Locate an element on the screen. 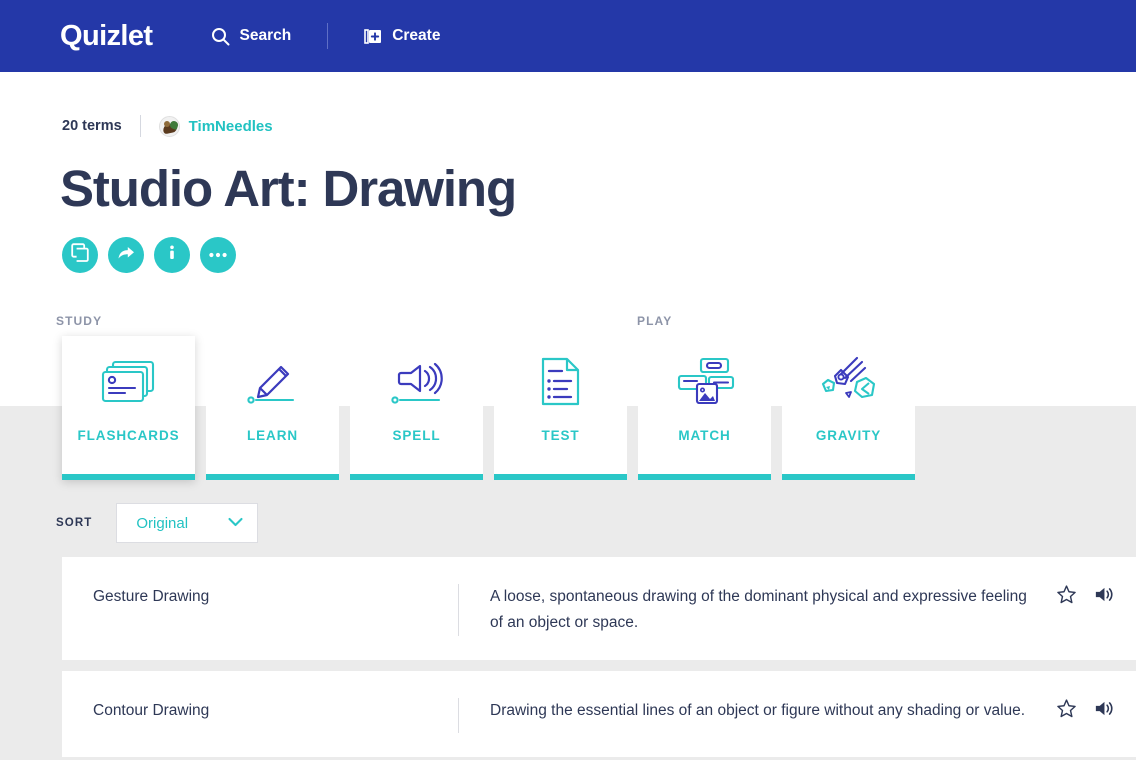  nav-item-create: Create is located at coordinates (402, 36).